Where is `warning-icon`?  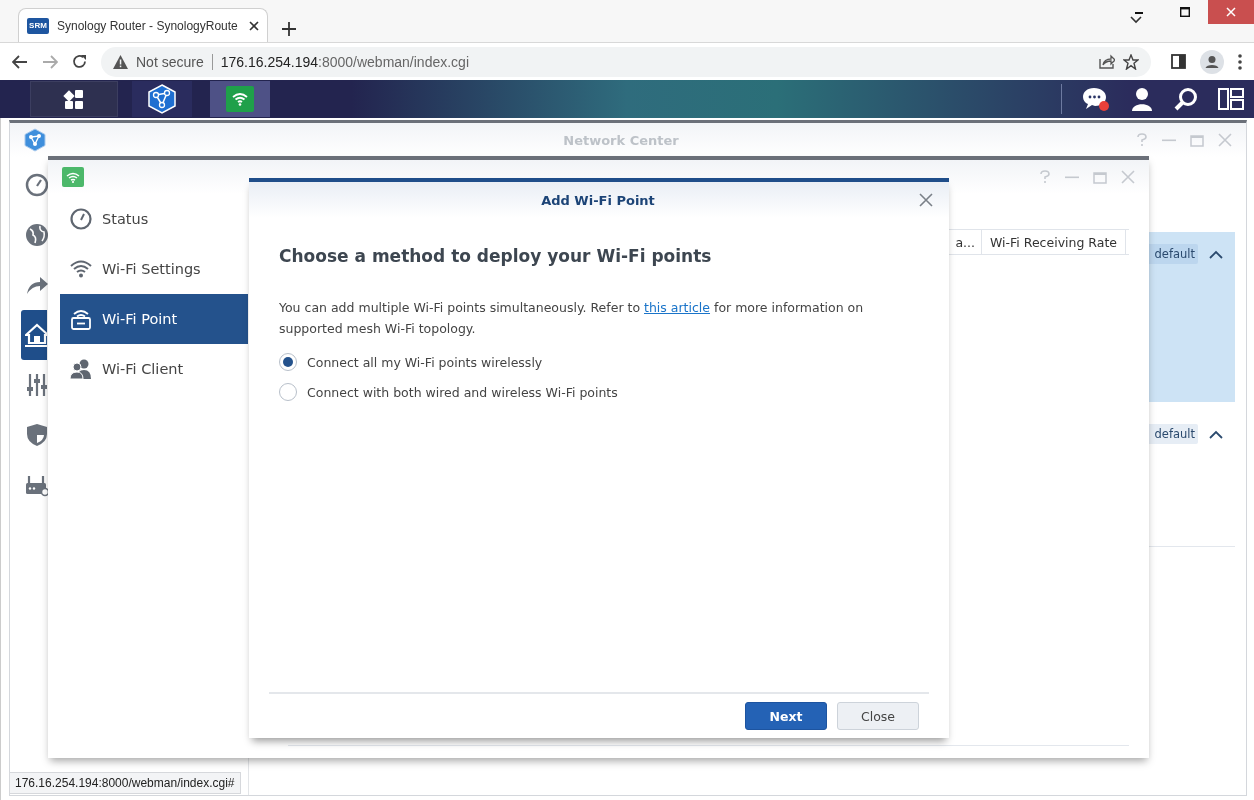
warning-icon is located at coordinates (120, 61).